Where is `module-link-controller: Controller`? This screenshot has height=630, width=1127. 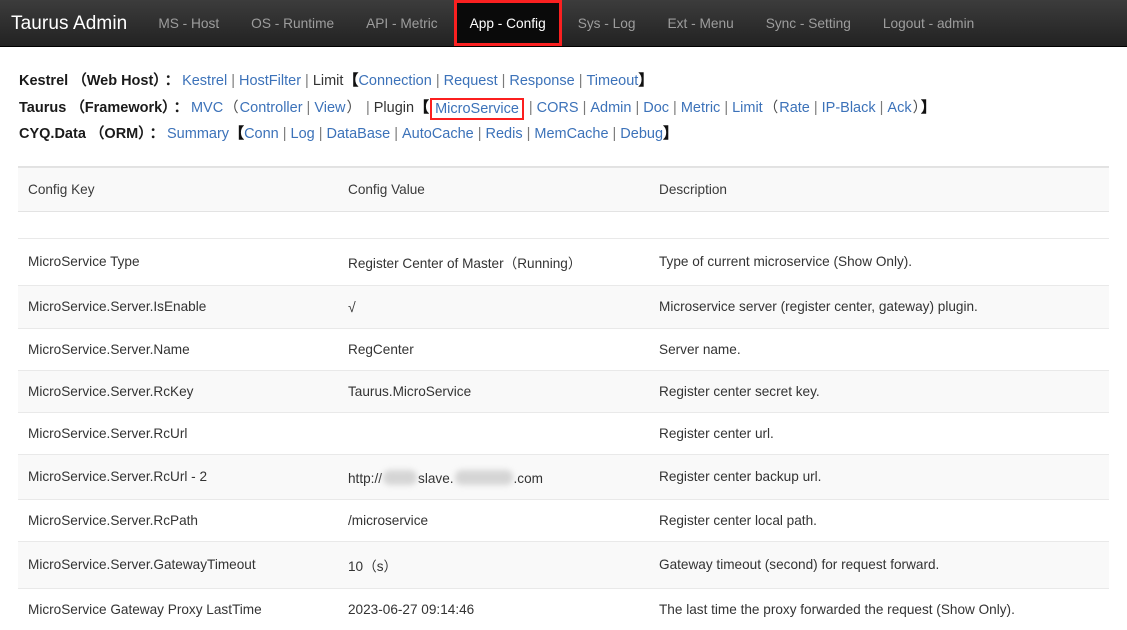 module-link-controller: Controller is located at coordinates (271, 108).